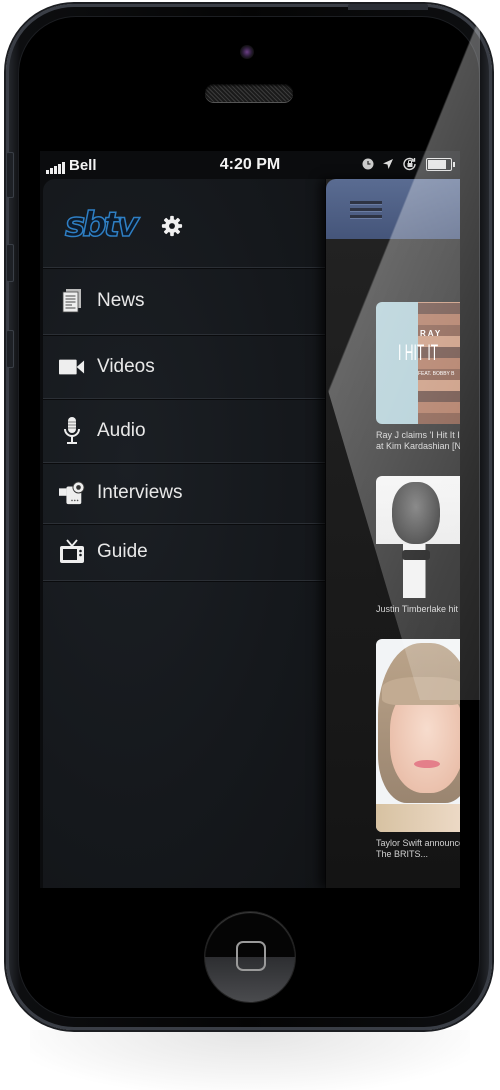  I want to click on menu-item-label: Guide, so click(122, 551).